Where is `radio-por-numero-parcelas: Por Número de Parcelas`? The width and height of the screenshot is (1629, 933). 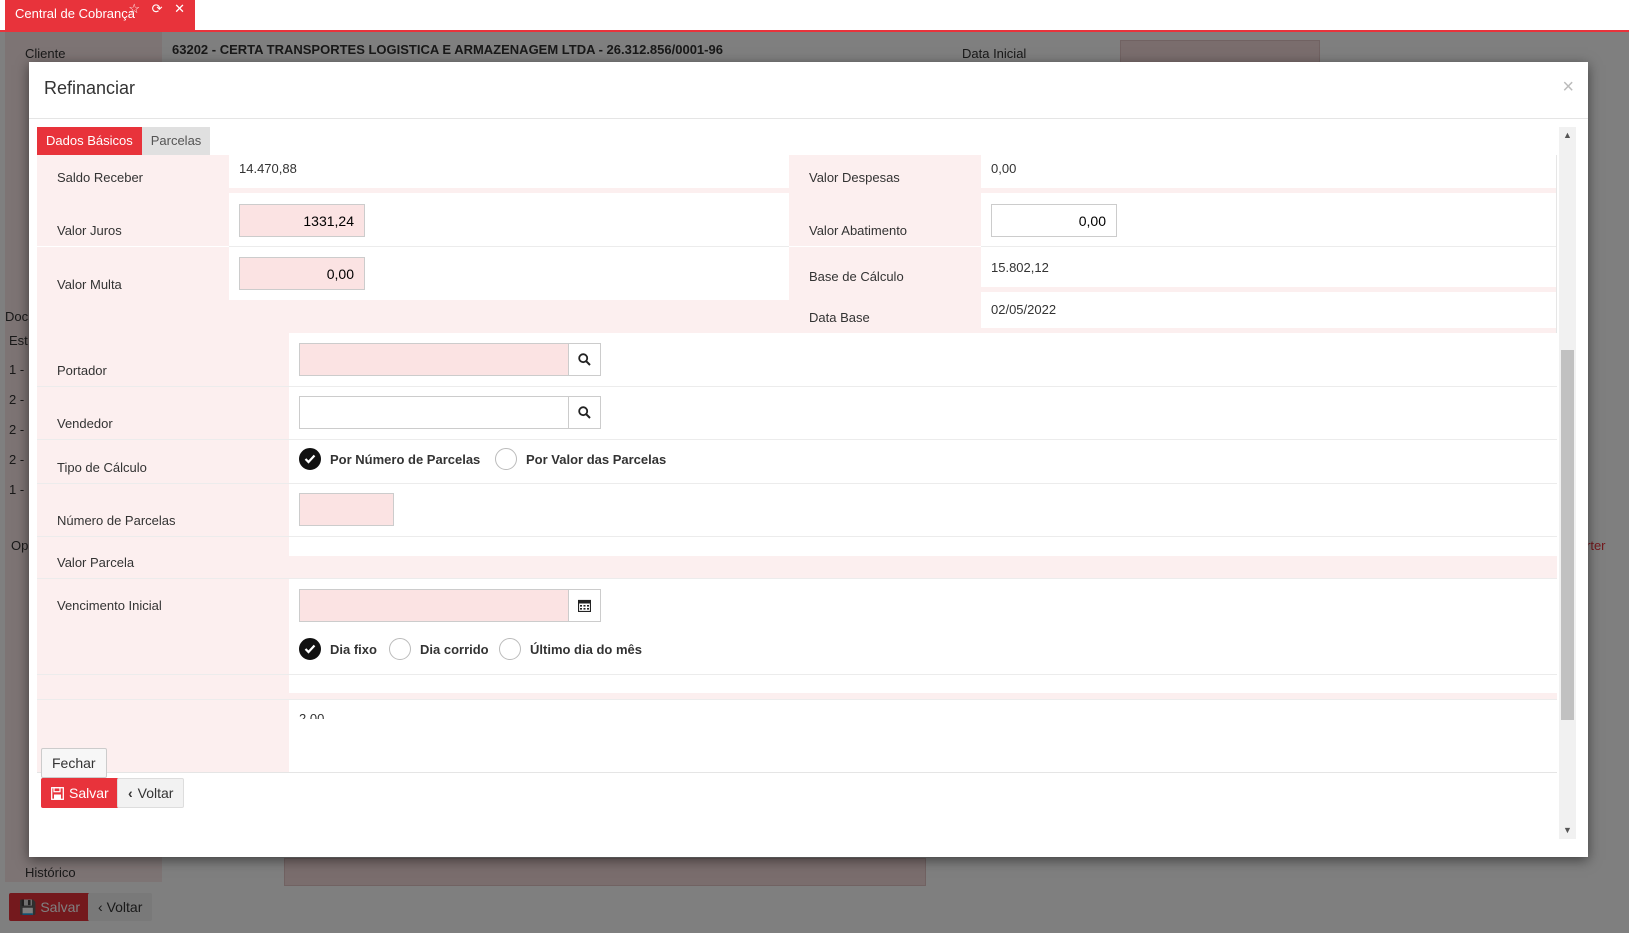 radio-por-numero-parcelas: Por Número de Parcelas is located at coordinates (389, 459).